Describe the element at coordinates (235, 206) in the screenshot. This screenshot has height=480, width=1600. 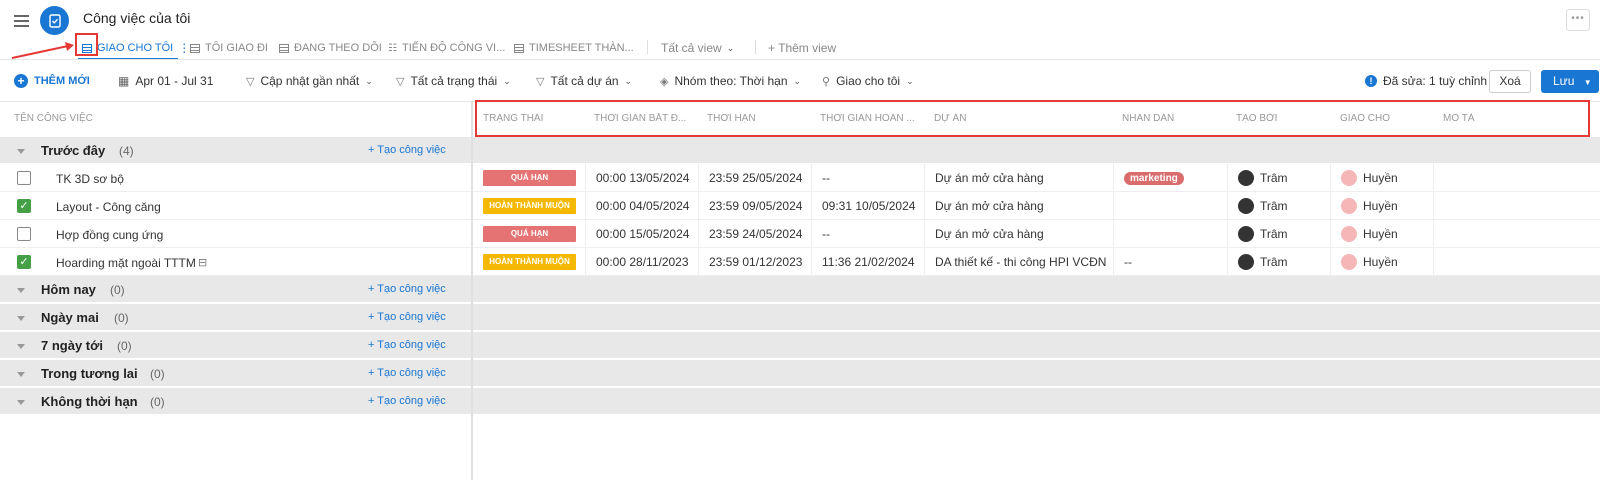
I see `task-row: ✓ Layout - Công căng` at that location.